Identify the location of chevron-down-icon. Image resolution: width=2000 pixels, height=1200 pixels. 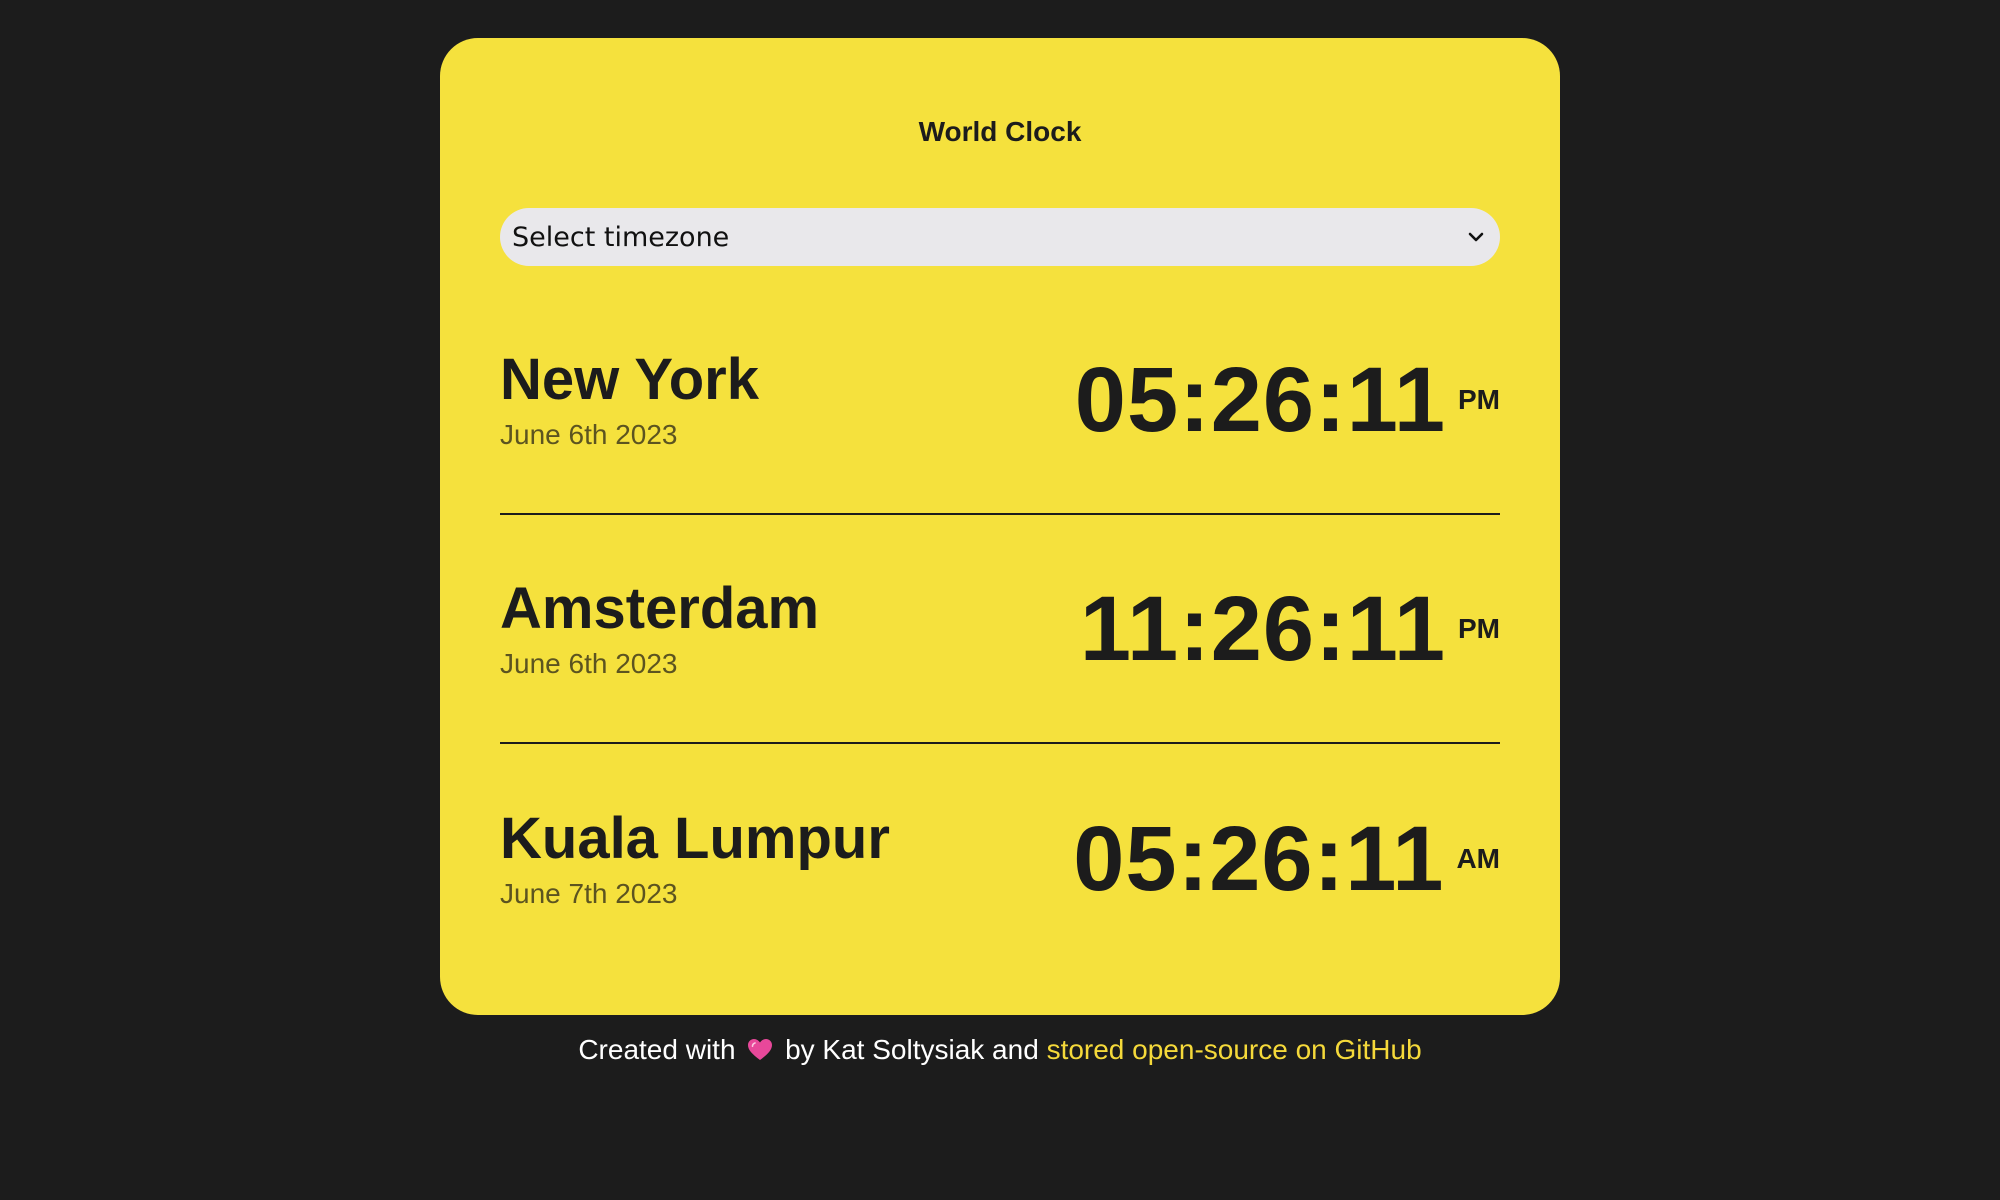
(1476, 237).